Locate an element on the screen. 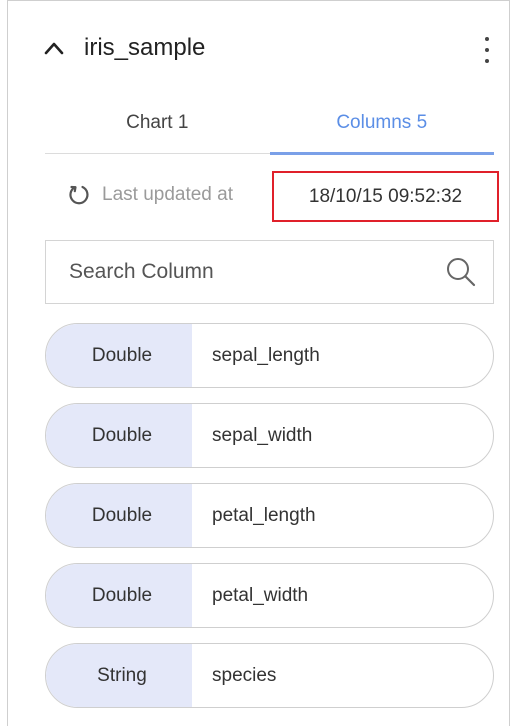  column-item: Double sepal_length is located at coordinates (269, 355).